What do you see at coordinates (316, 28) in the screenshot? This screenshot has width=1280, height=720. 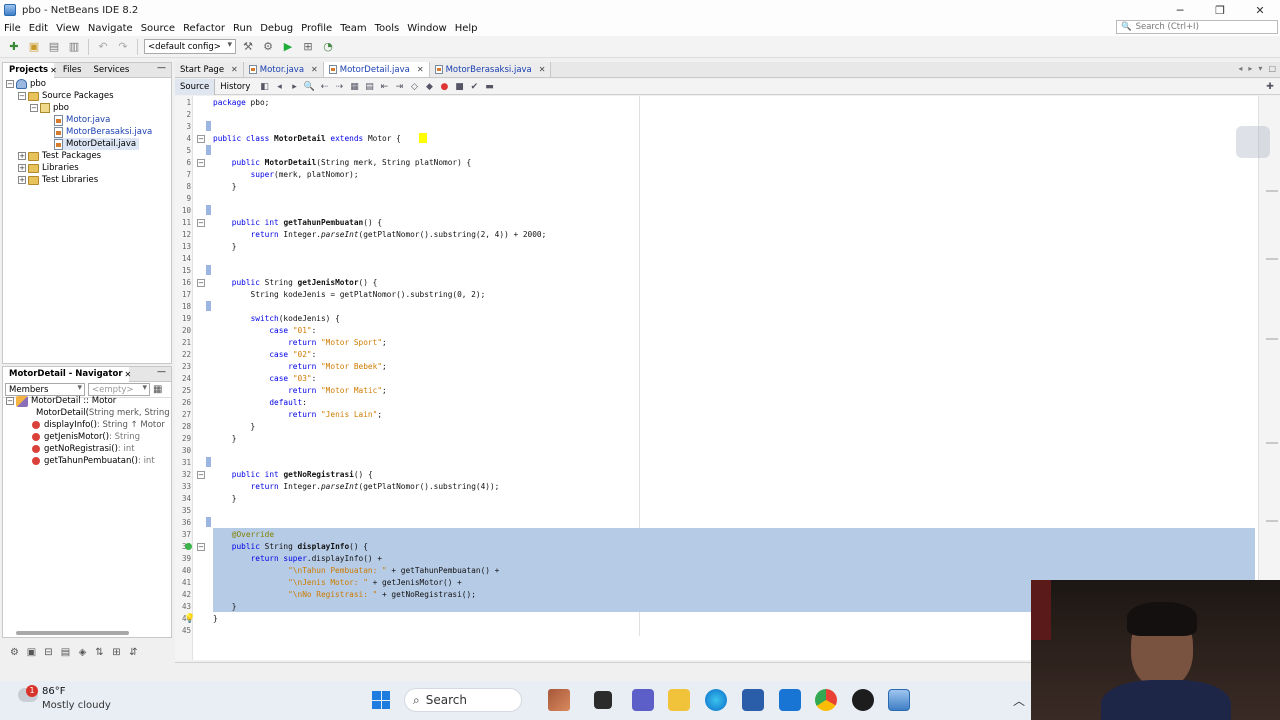 I see `menu-profile: Profile` at bounding box center [316, 28].